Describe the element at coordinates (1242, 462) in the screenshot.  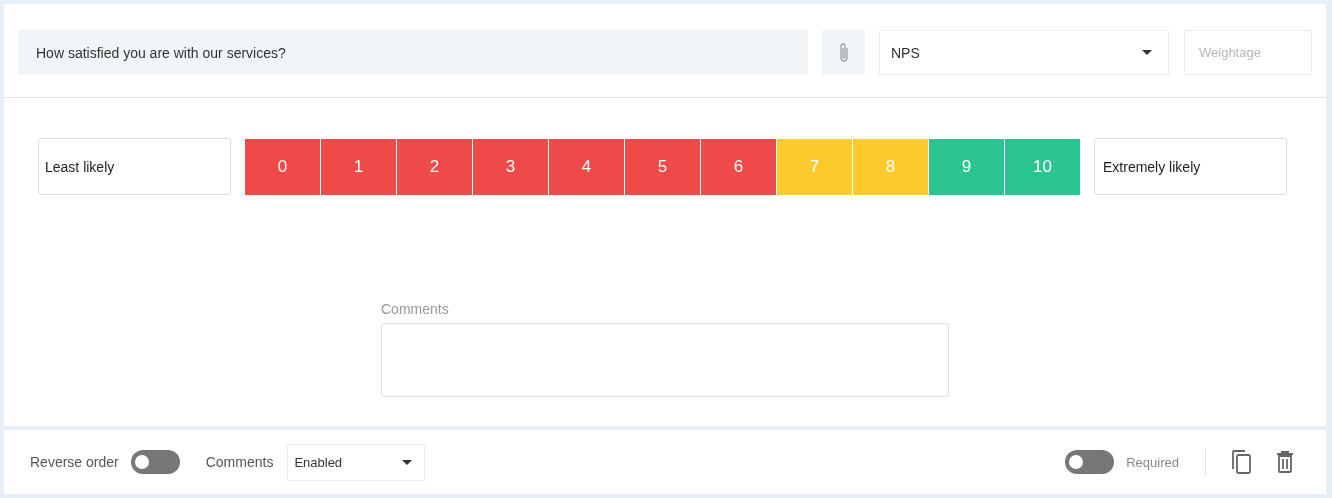
I see `copy-icon` at that location.